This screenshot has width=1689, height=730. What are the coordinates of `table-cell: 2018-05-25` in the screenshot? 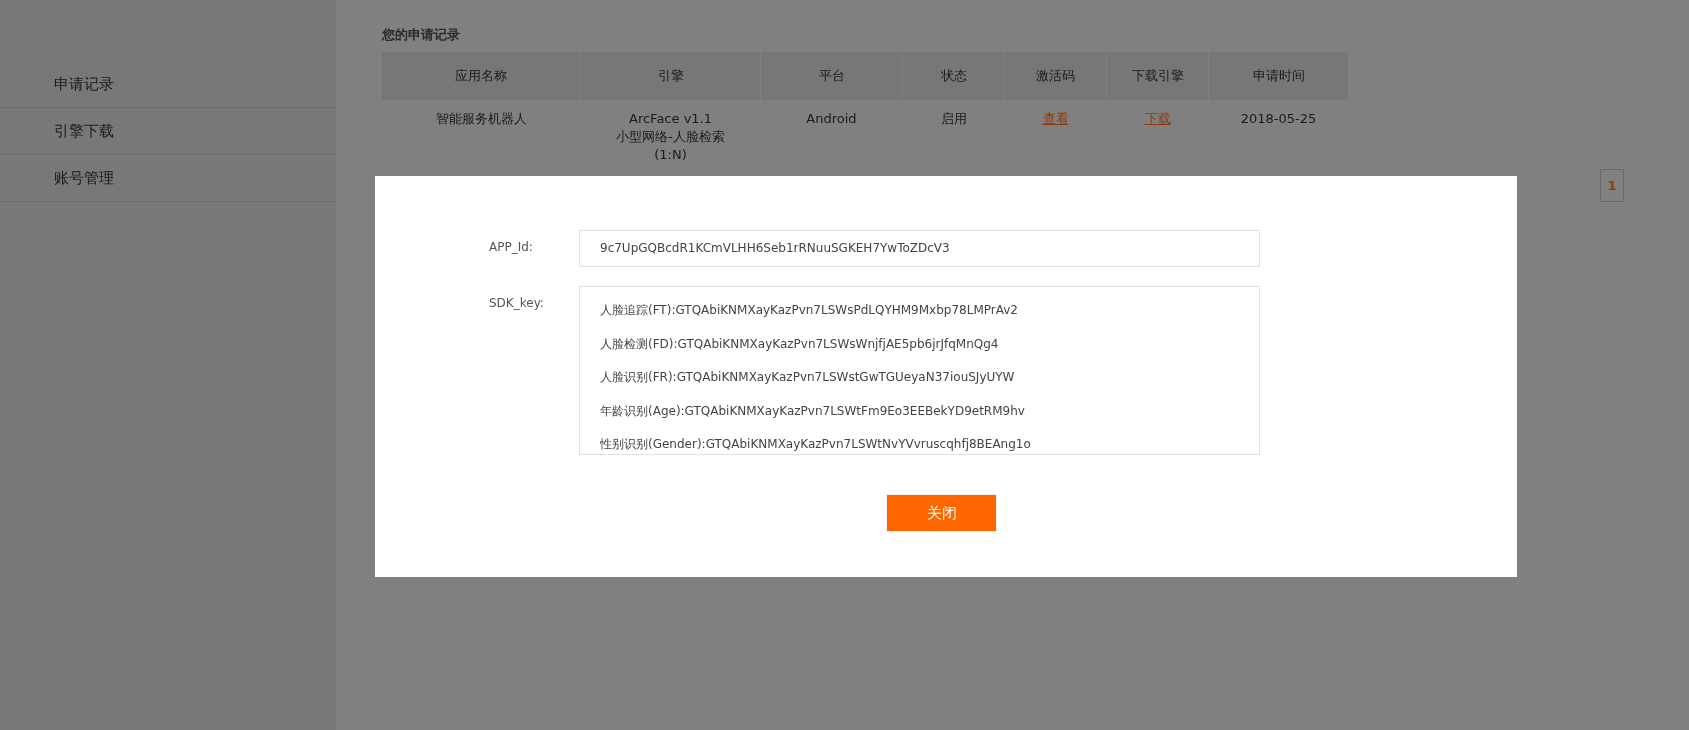 It's located at (1278, 135).